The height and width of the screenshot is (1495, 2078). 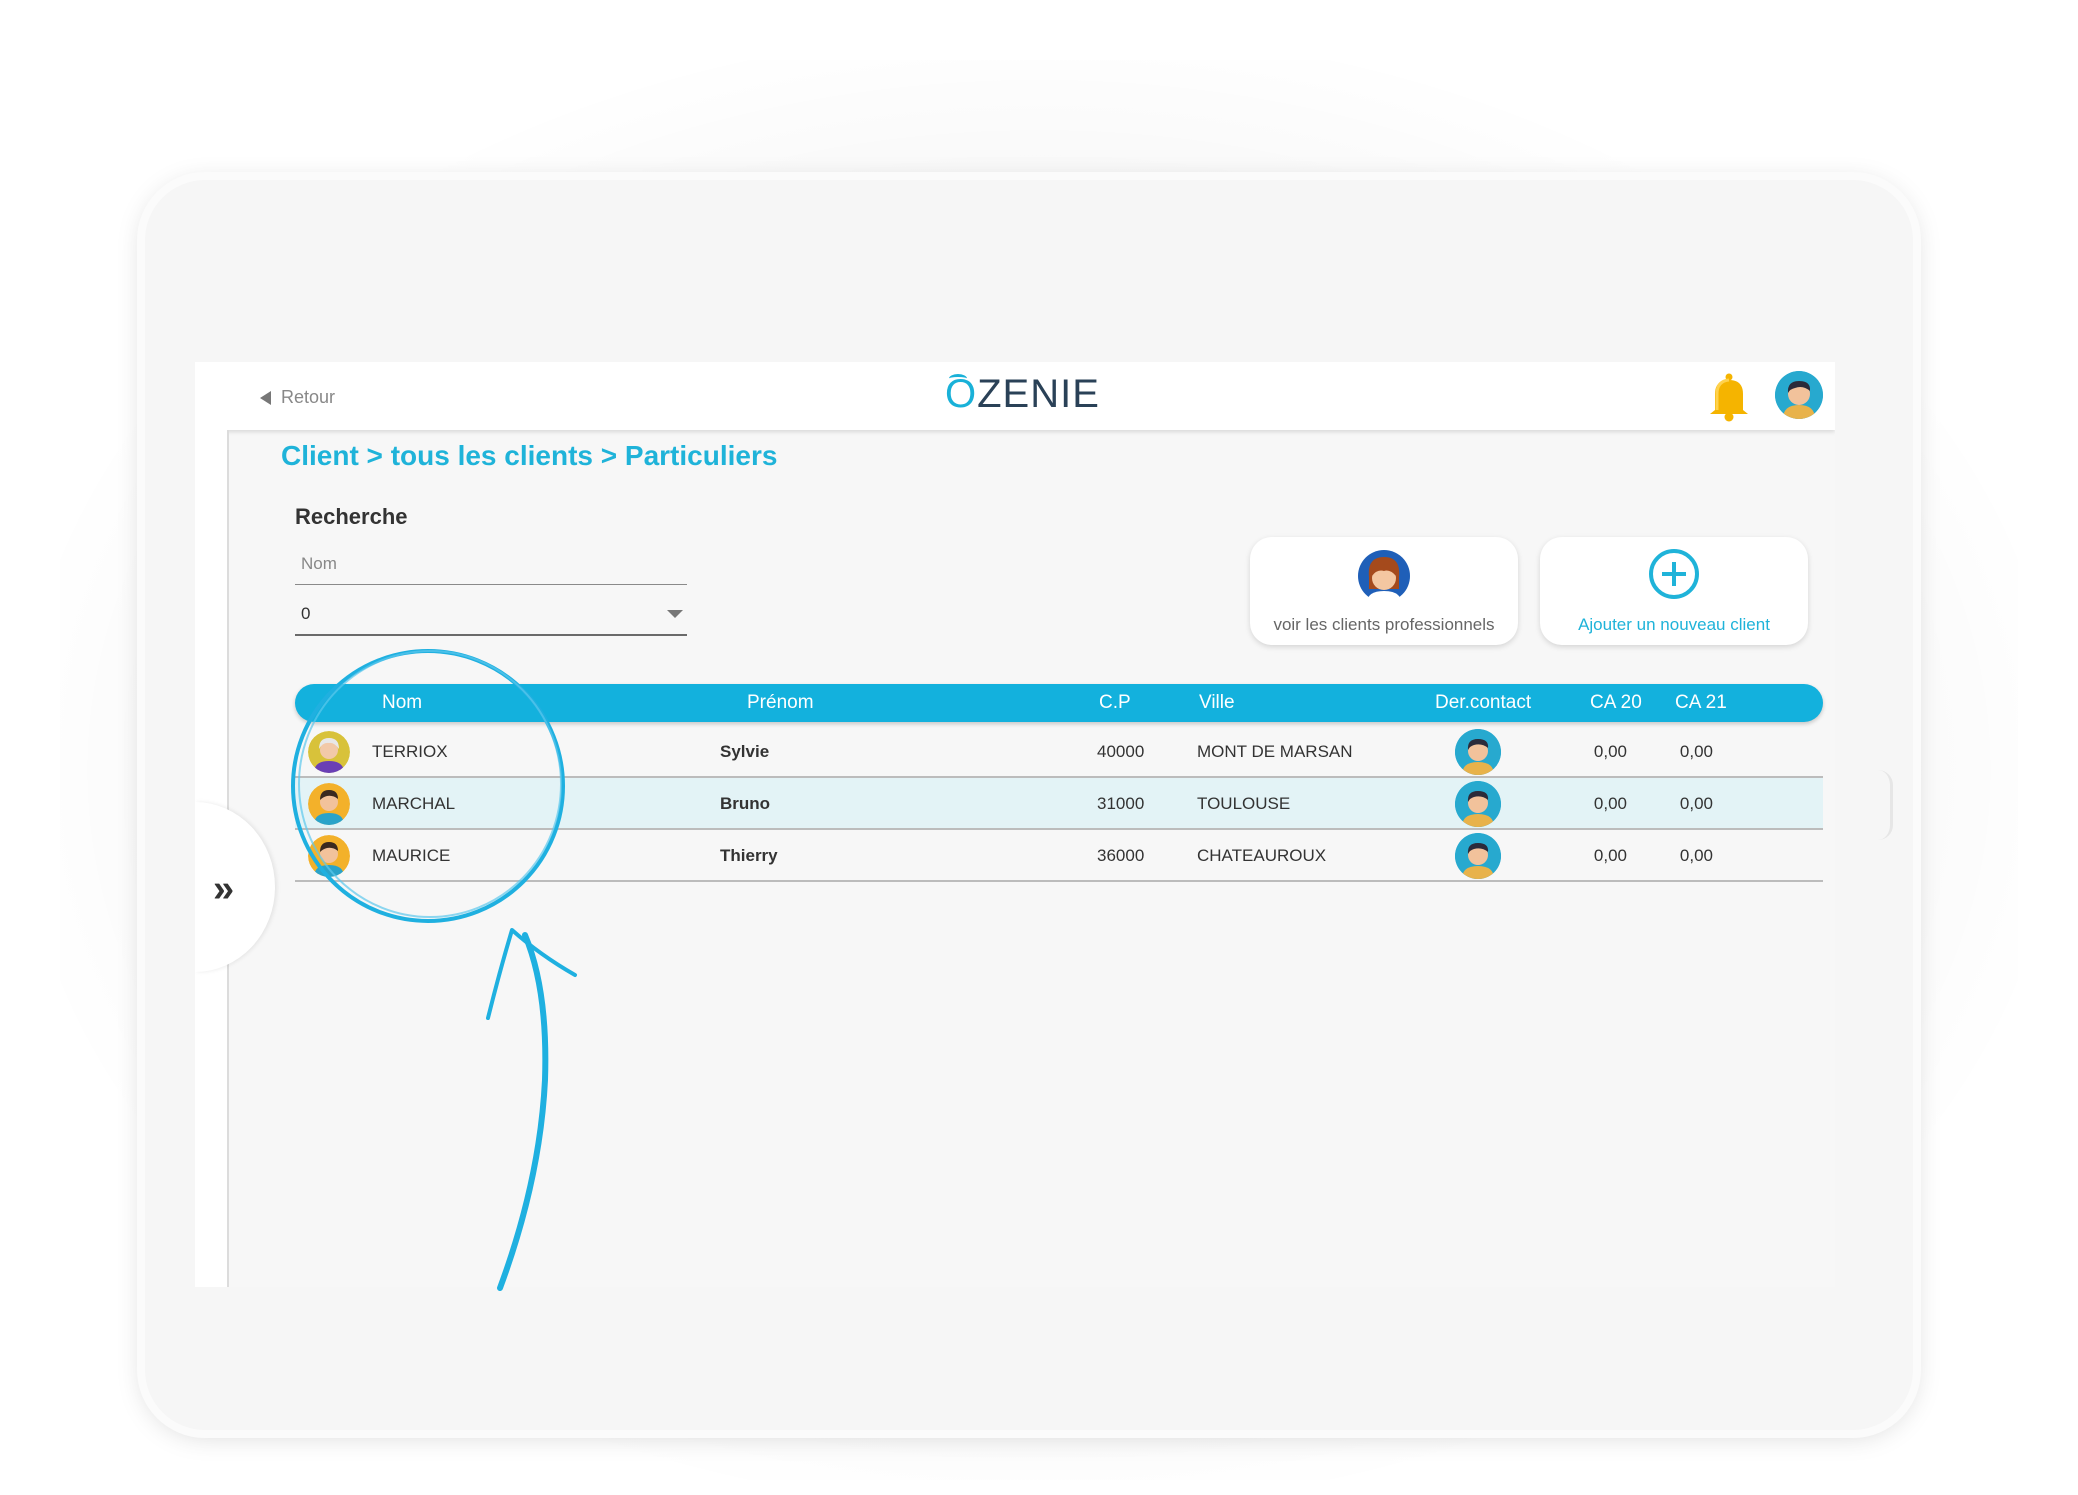 I want to click on column-header-ca20: CA 20, so click(x=1616, y=703).